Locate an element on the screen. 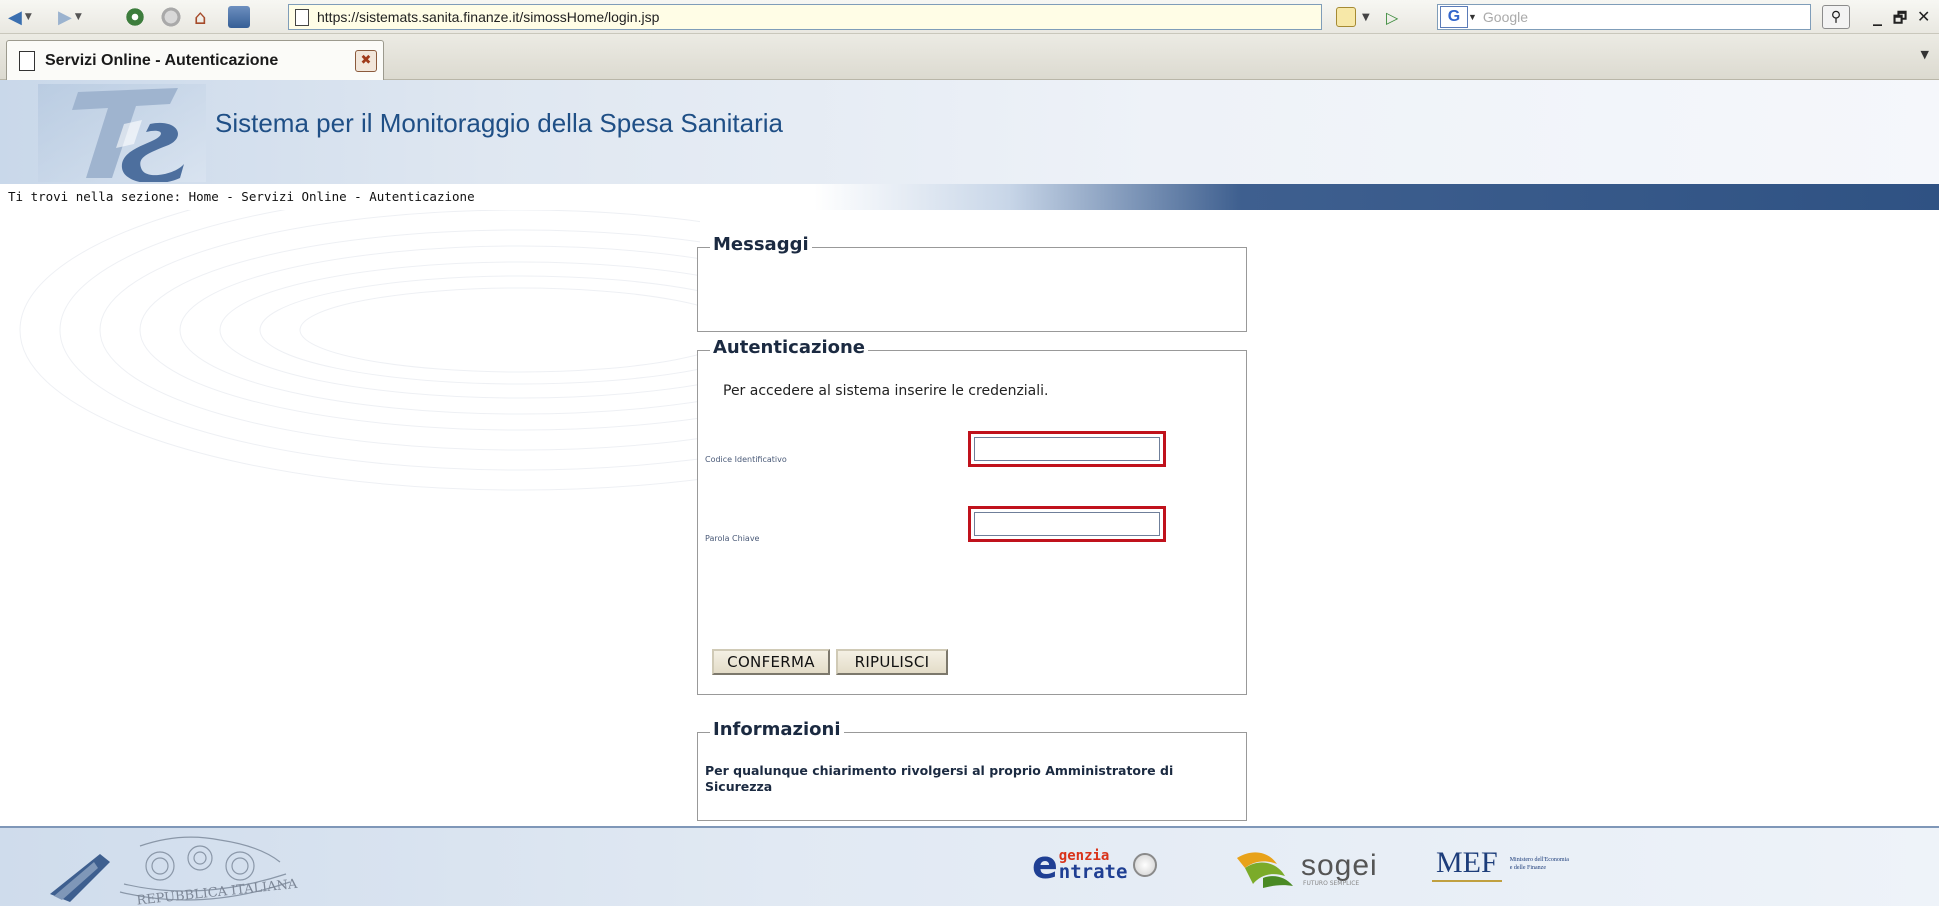 This screenshot has height=906, width=1939. parola-chiave-label: Parola Chiave is located at coordinates (732, 538).